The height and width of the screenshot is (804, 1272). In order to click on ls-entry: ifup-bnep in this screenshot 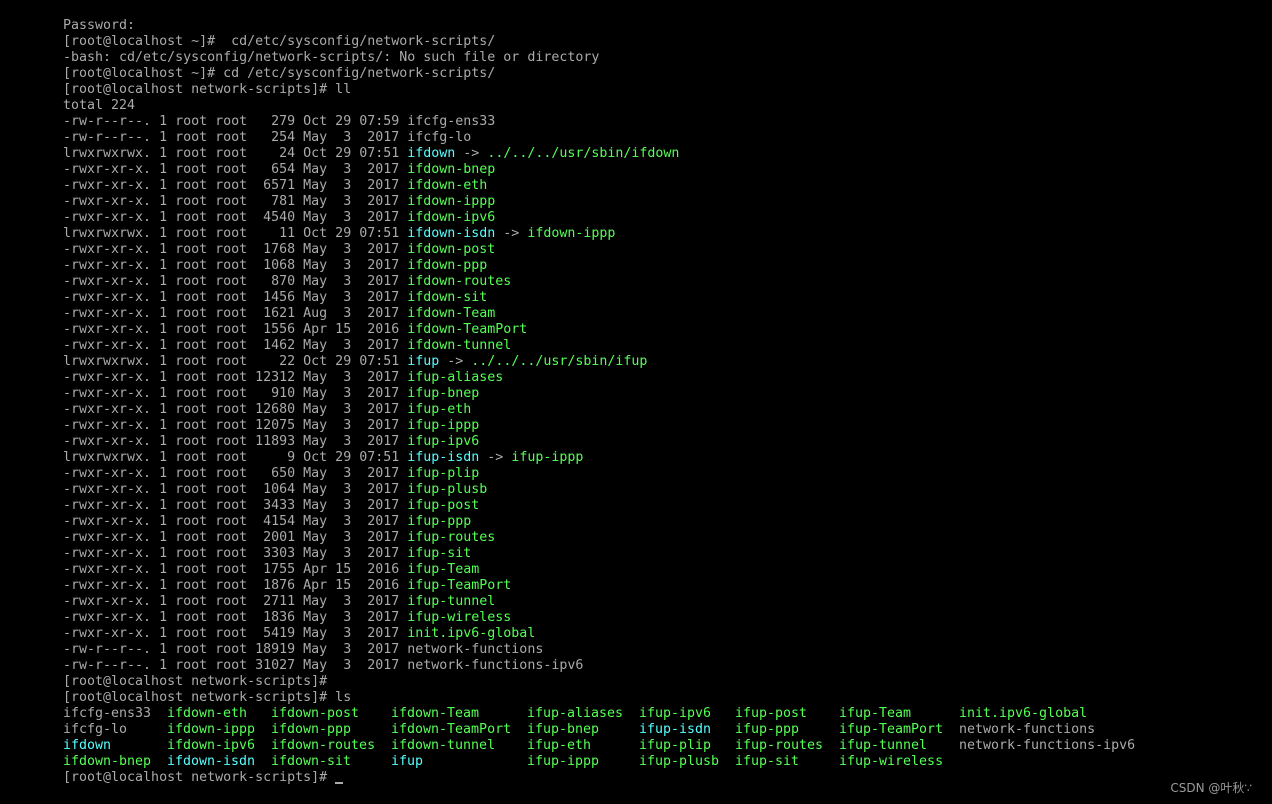, I will do `click(563, 729)`.